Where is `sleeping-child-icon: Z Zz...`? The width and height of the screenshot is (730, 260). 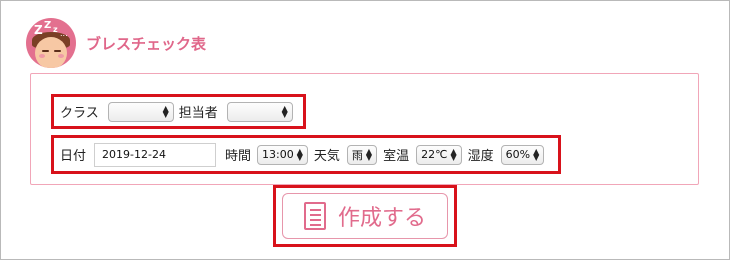
sleeping-child-icon: Z Zz... is located at coordinates (51, 43).